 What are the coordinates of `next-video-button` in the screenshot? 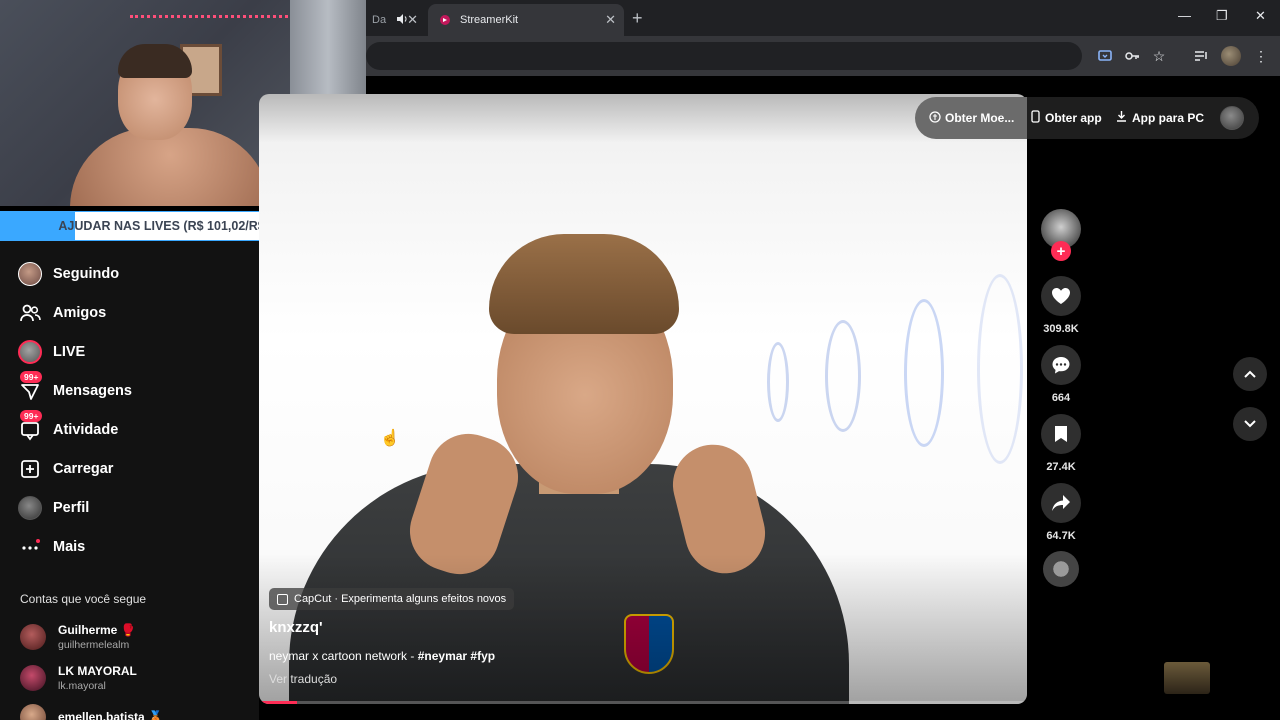 It's located at (1250, 424).